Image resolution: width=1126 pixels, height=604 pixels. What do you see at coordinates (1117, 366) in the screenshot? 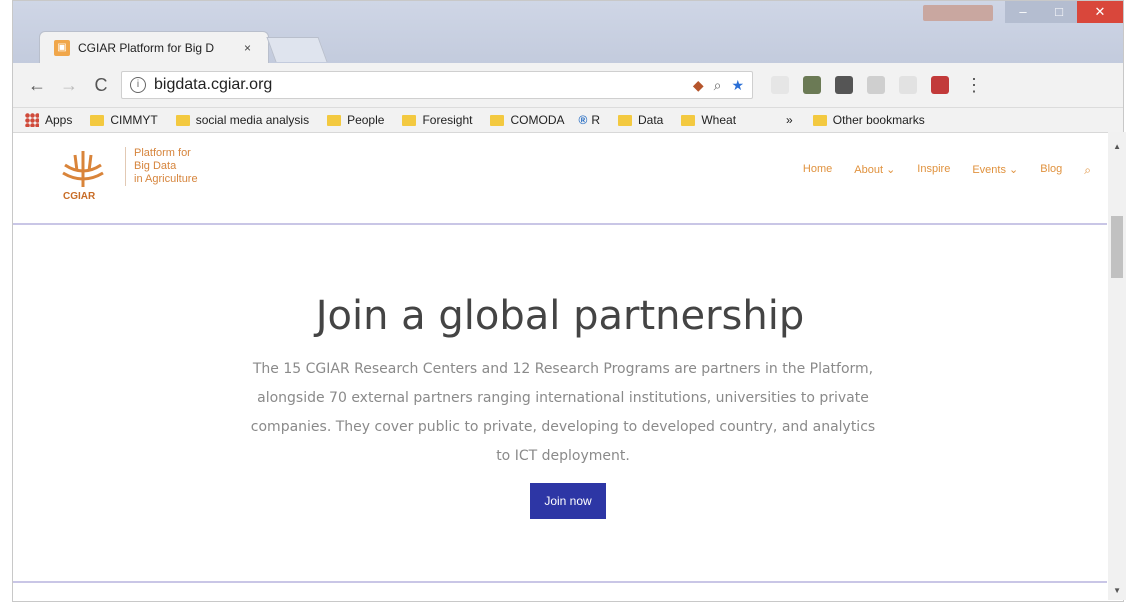
I see `page-scrollbar` at bounding box center [1117, 366].